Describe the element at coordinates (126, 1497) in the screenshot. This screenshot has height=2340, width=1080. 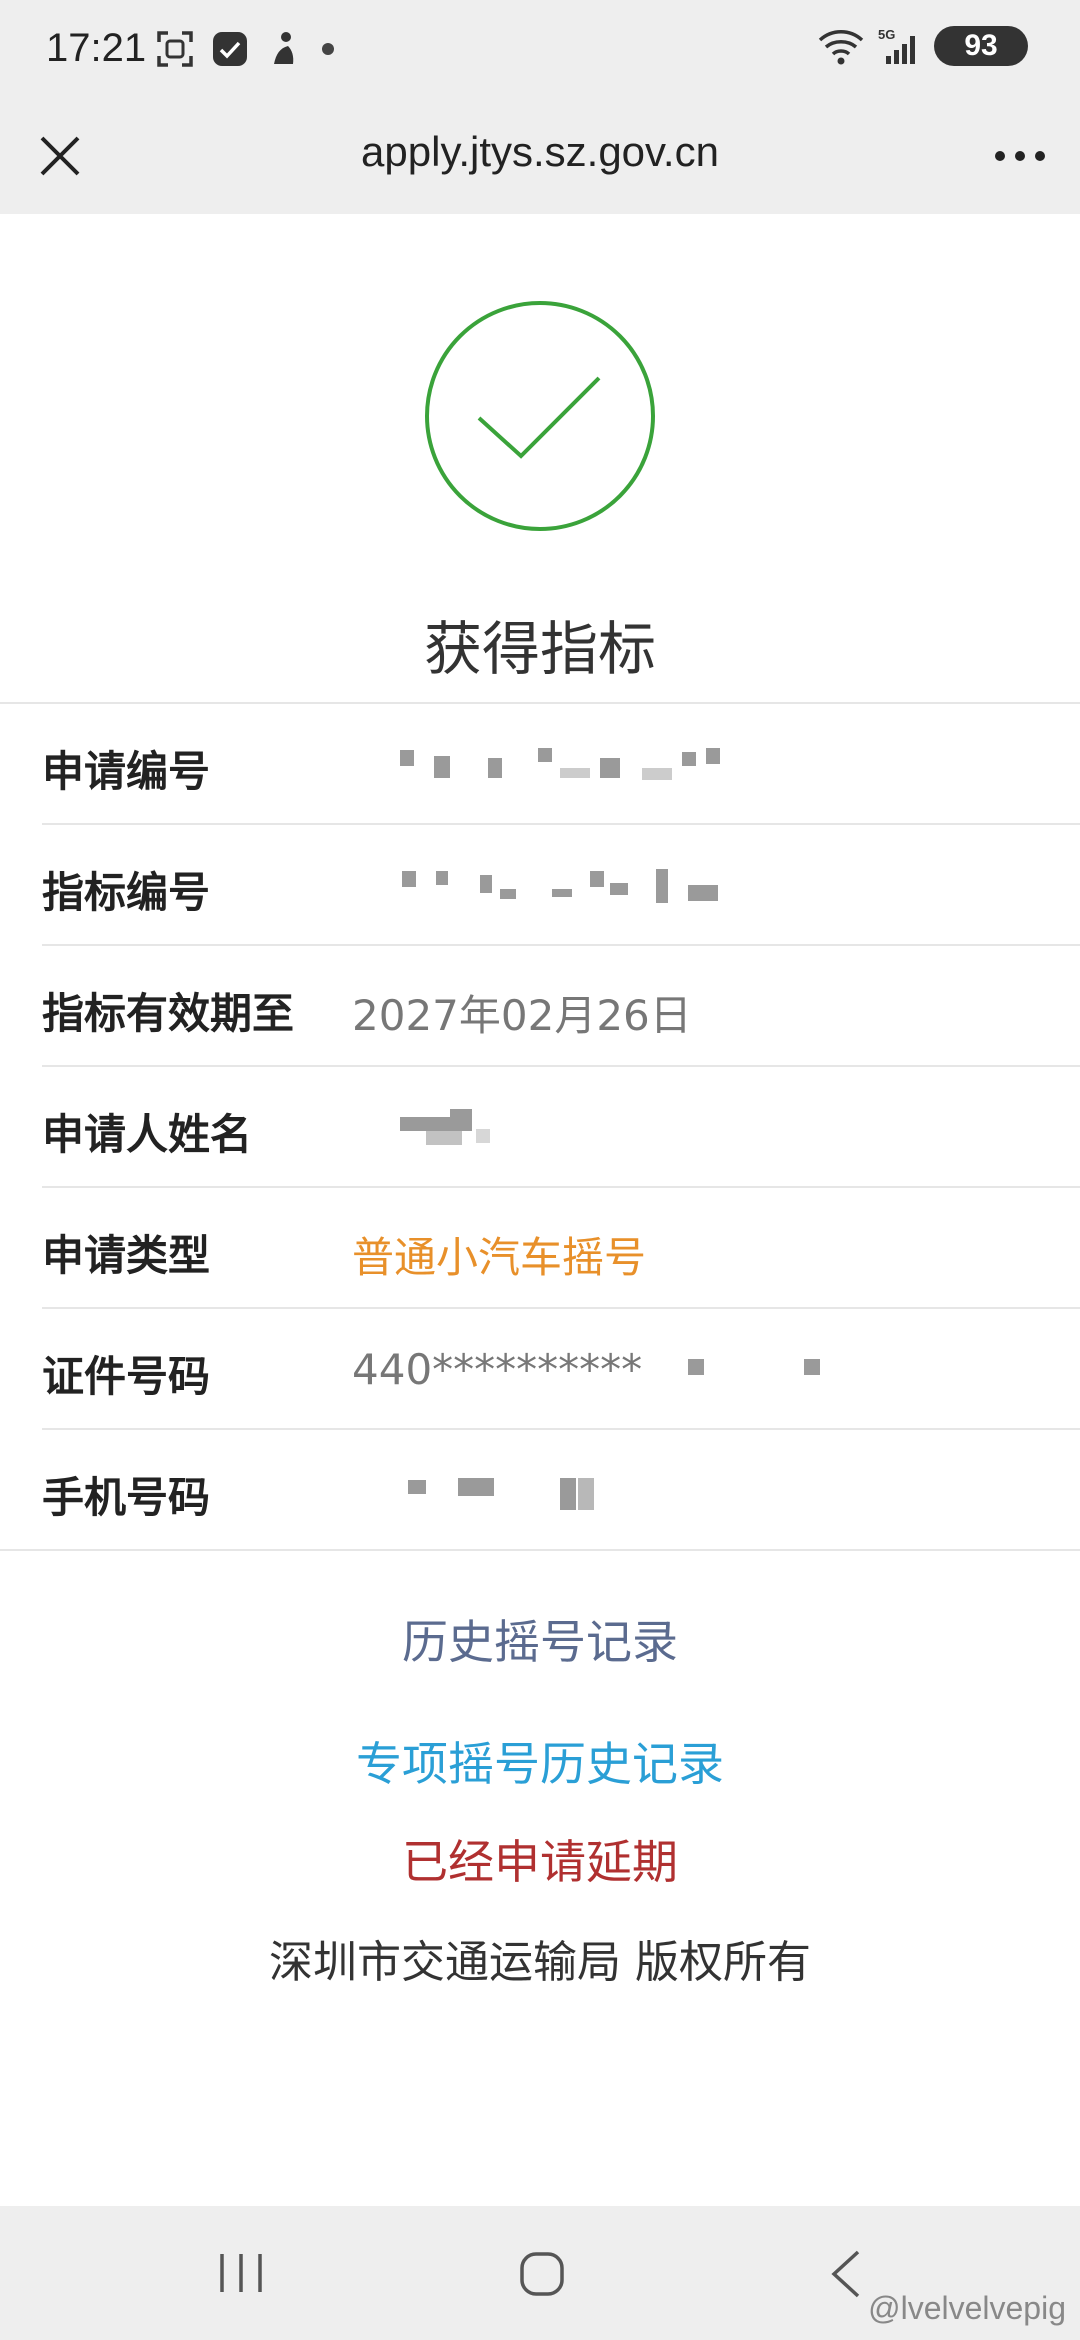
I see `phone-label: 手机号码` at that location.